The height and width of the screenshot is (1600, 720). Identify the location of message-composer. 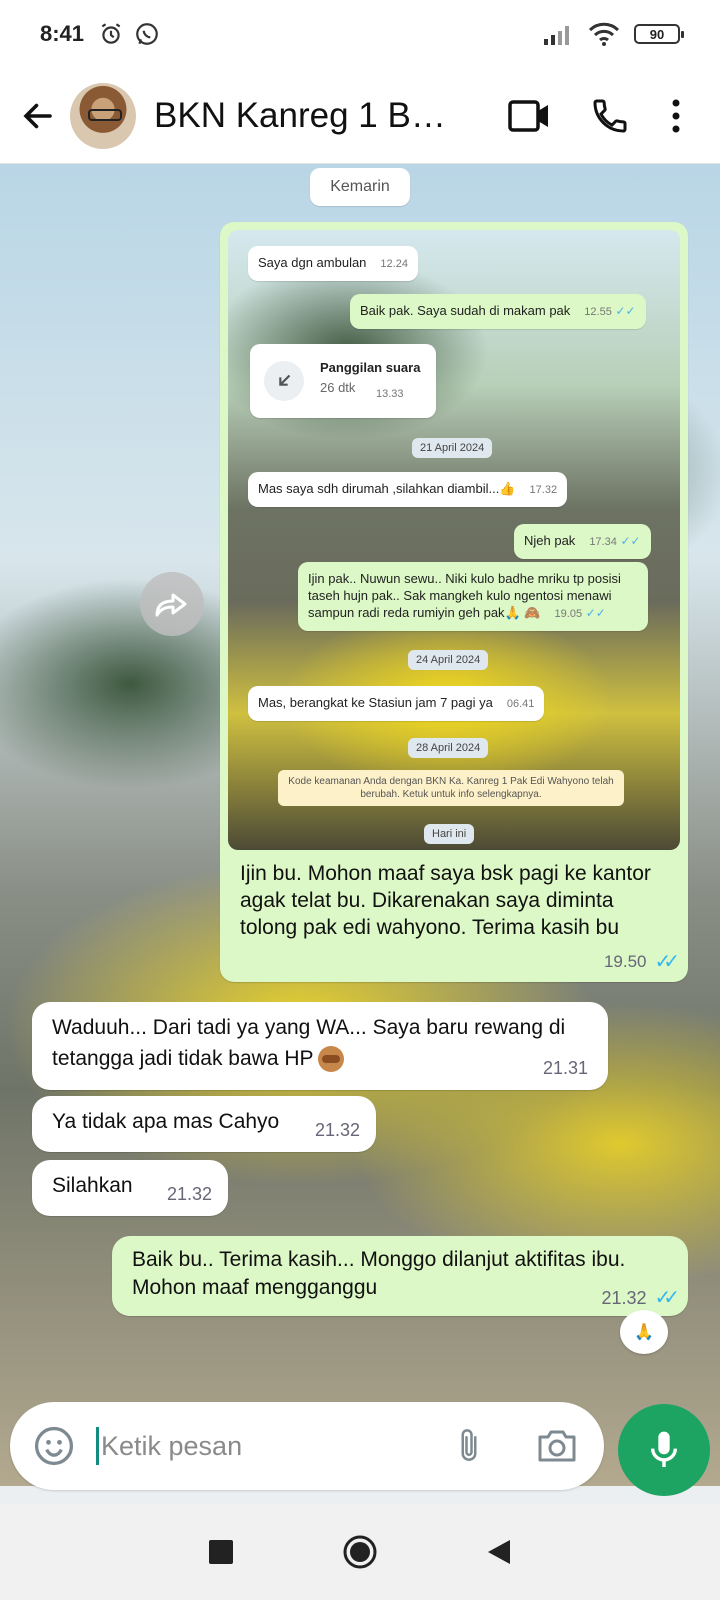
(307, 1446).